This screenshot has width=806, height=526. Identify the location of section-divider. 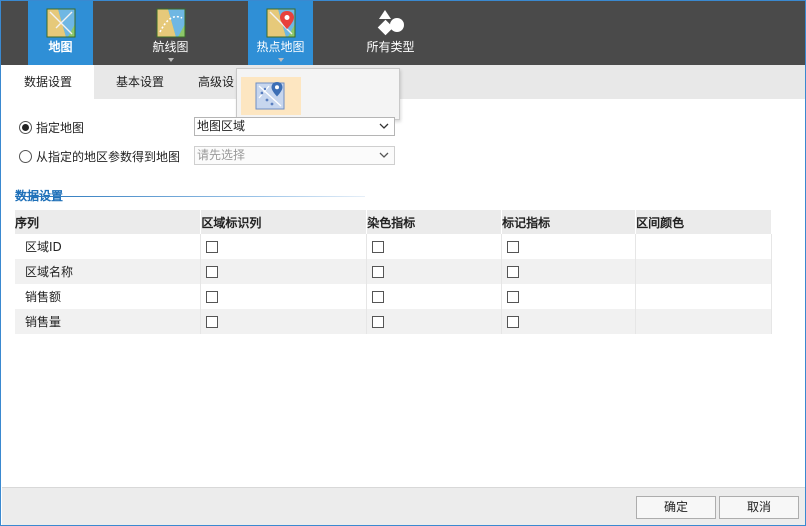
(190, 196).